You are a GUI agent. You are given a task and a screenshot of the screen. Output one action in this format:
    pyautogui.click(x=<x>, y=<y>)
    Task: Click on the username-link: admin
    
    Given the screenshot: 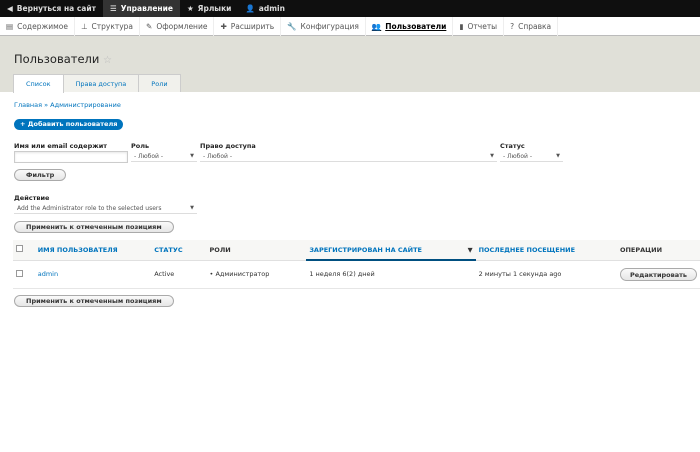 What is the action you would take?
    pyautogui.click(x=48, y=274)
    